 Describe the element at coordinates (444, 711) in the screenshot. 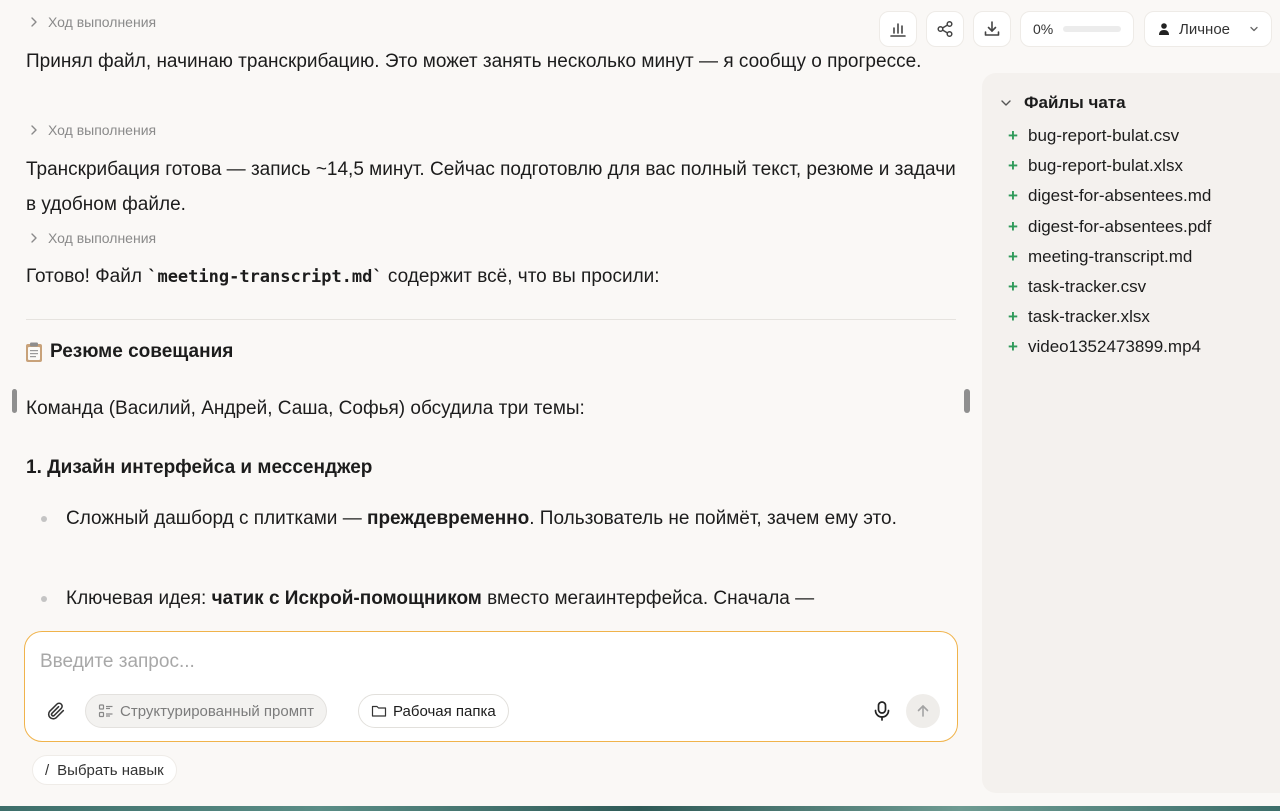

I see `work-folder-label: Рабочая папка` at that location.